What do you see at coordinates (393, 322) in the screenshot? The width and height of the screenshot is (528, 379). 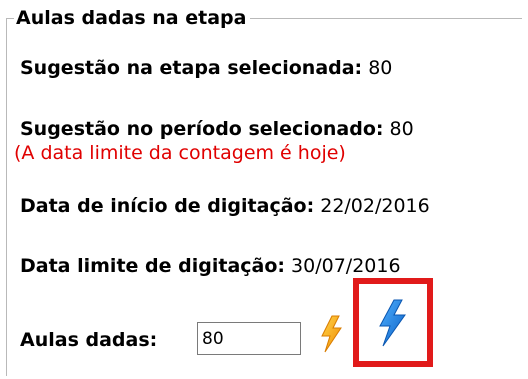 I see `highlight-box` at bounding box center [393, 322].